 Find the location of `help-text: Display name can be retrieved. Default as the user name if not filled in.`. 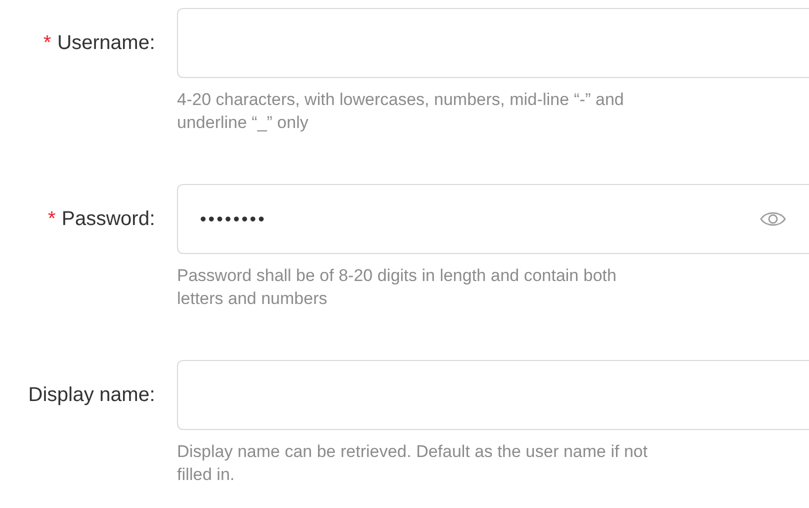

help-text: Display name can be retrieved. Default as the user name if not filled in. is located at coordinates (413, 463).